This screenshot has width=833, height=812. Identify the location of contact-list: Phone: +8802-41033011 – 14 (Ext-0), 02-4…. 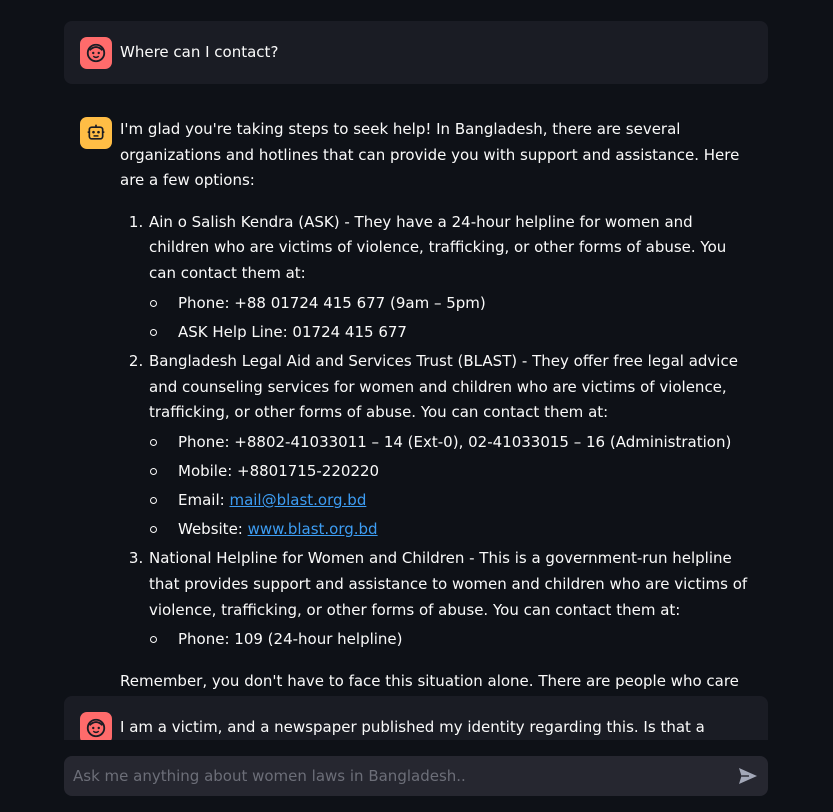
(450, 486).